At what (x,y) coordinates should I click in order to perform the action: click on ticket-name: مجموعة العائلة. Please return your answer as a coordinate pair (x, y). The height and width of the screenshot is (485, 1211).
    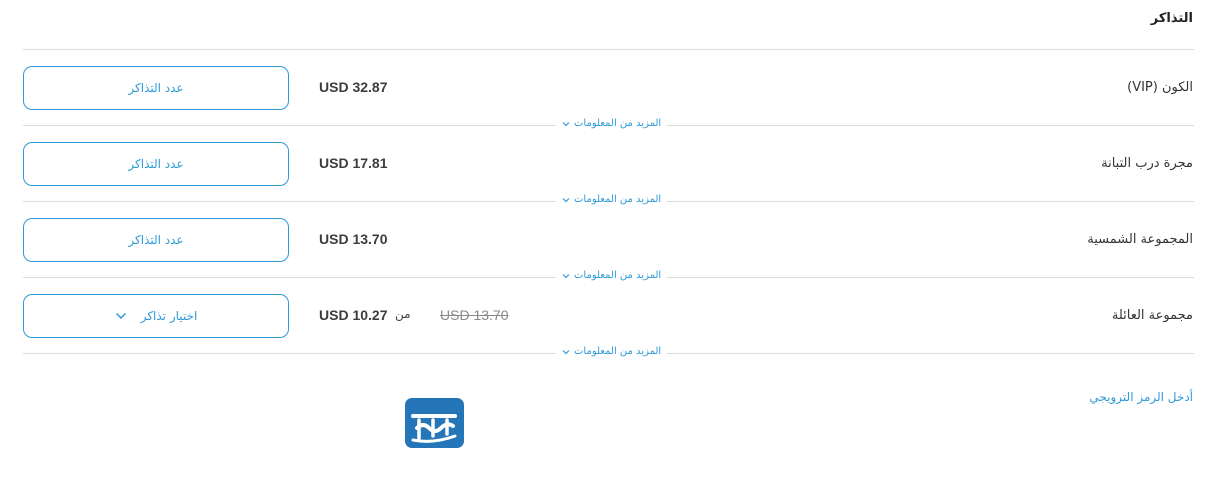
    Looking at the image, I should click on (1152, 315).